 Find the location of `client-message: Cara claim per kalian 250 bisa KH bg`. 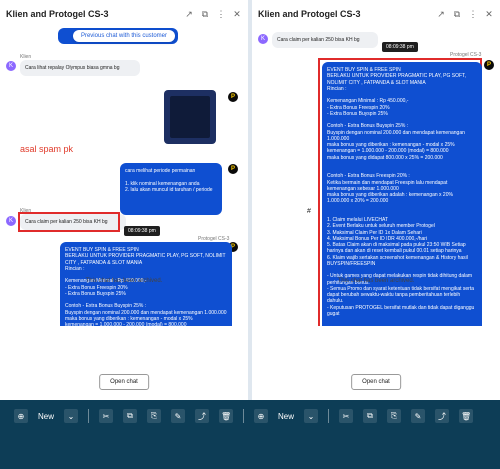

client-message: Cara claim per kalian 250 bisa KH bg is located at coordinates (325, 40).